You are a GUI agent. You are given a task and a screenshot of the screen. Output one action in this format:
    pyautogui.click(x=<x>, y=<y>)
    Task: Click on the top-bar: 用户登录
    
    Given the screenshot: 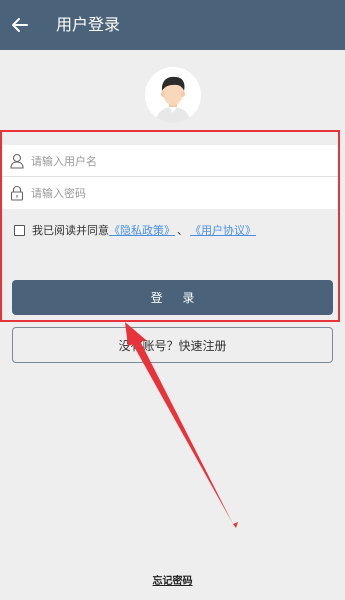 What is the action you would take?
    pyautogui.click(x=172, y=25)
    